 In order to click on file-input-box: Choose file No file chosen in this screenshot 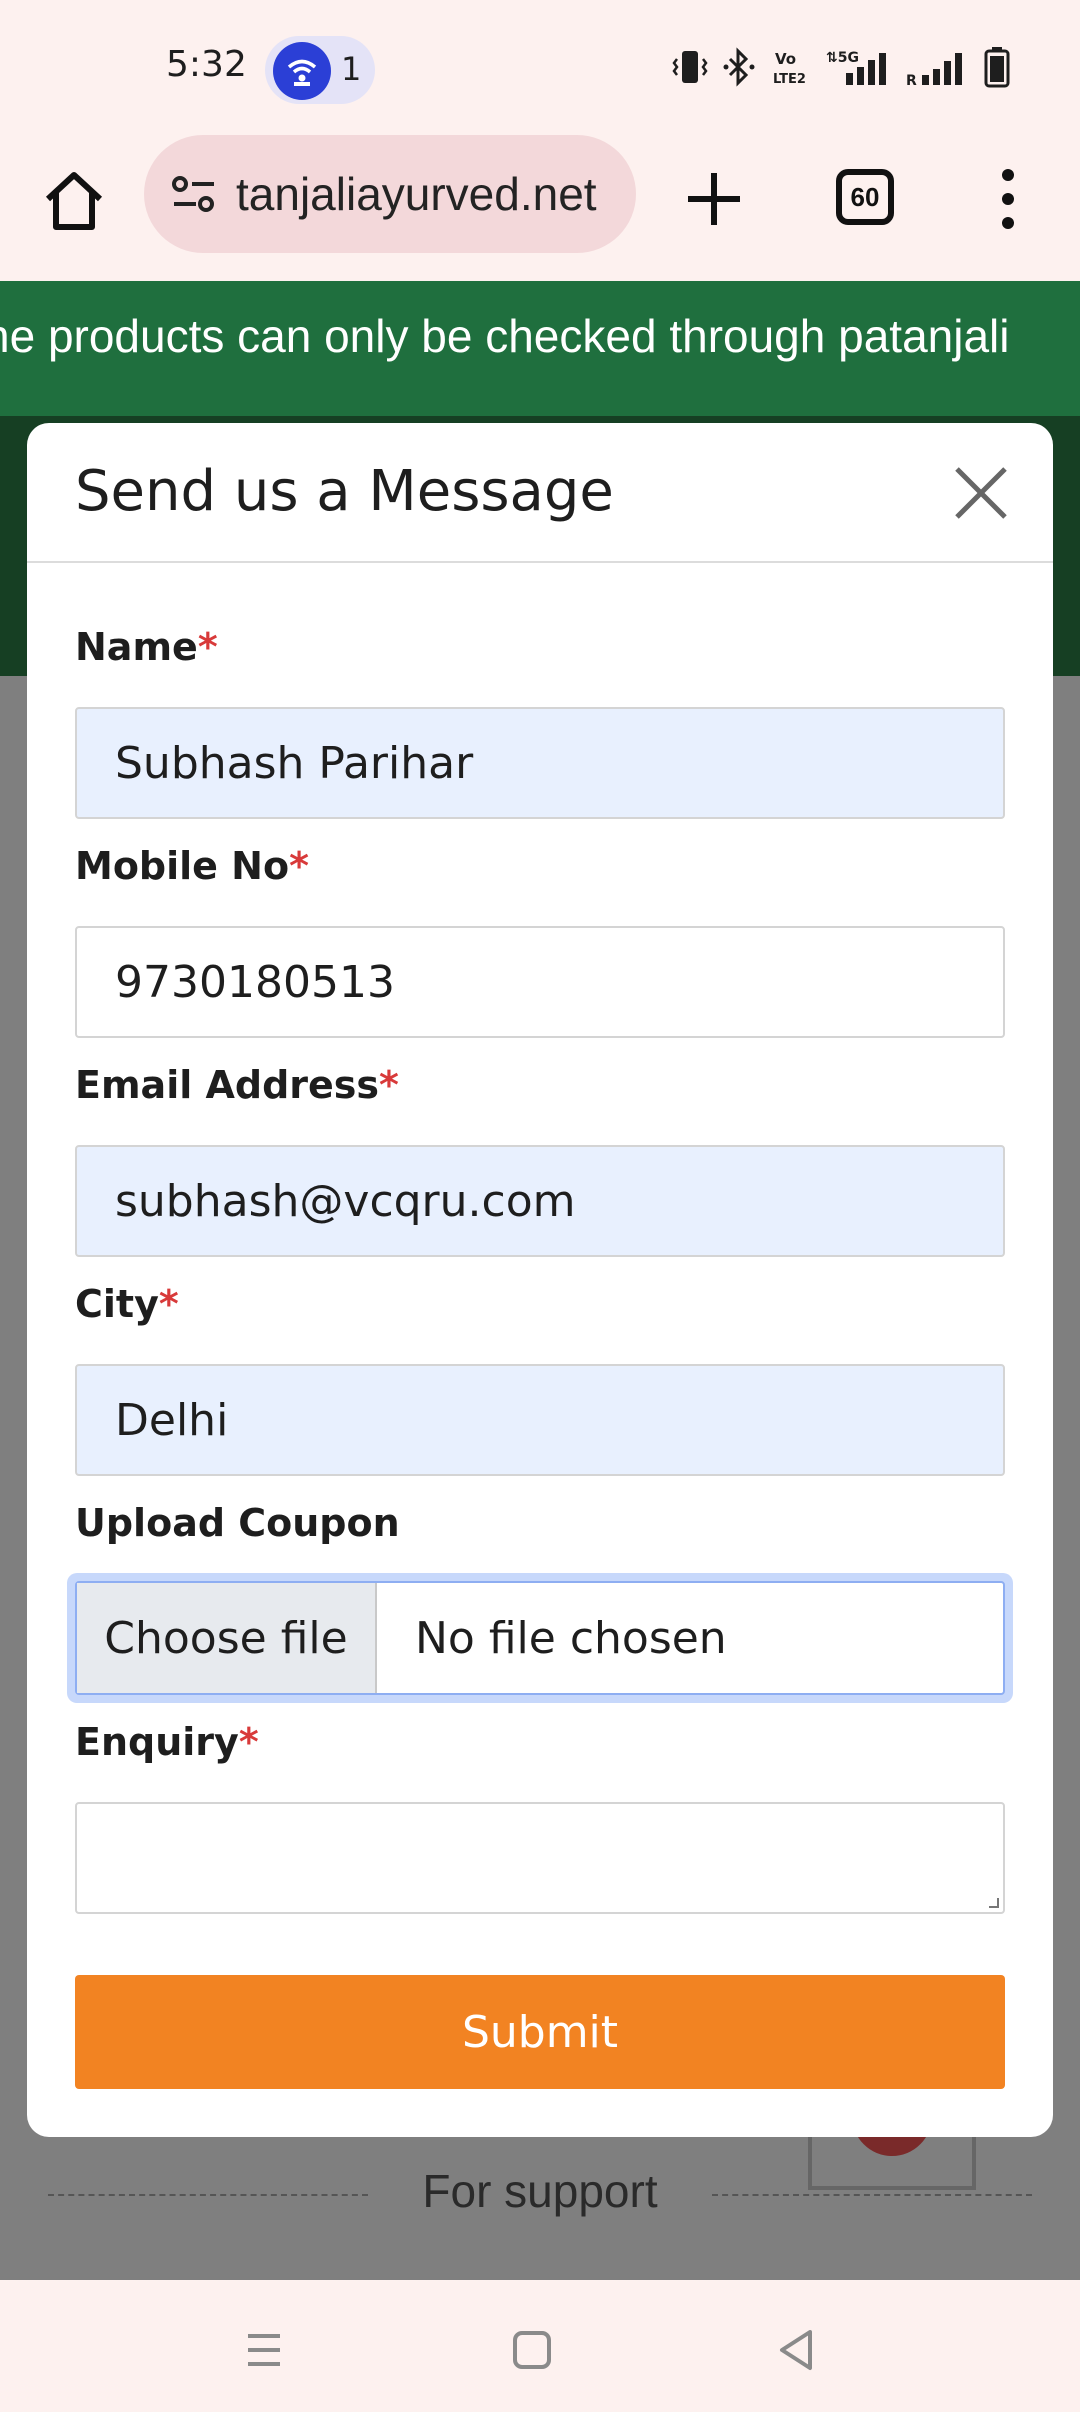, I will do `click(540, 1638)`.